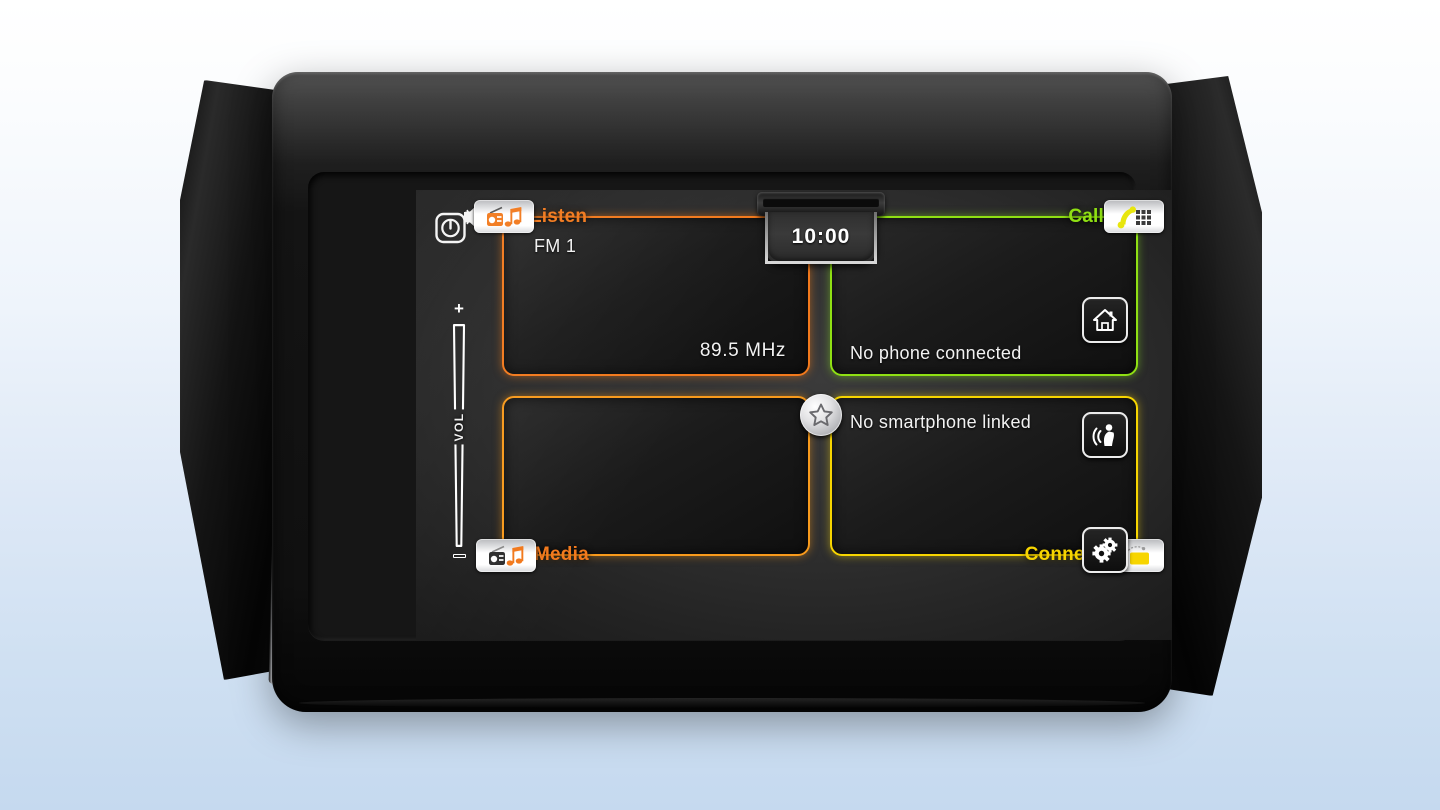 The height and width of the screenshot is (810, 1440). Describe the element at coordinates (555, 246) in the screenshot. I see `tile-listen-band: FM 1` at that location.